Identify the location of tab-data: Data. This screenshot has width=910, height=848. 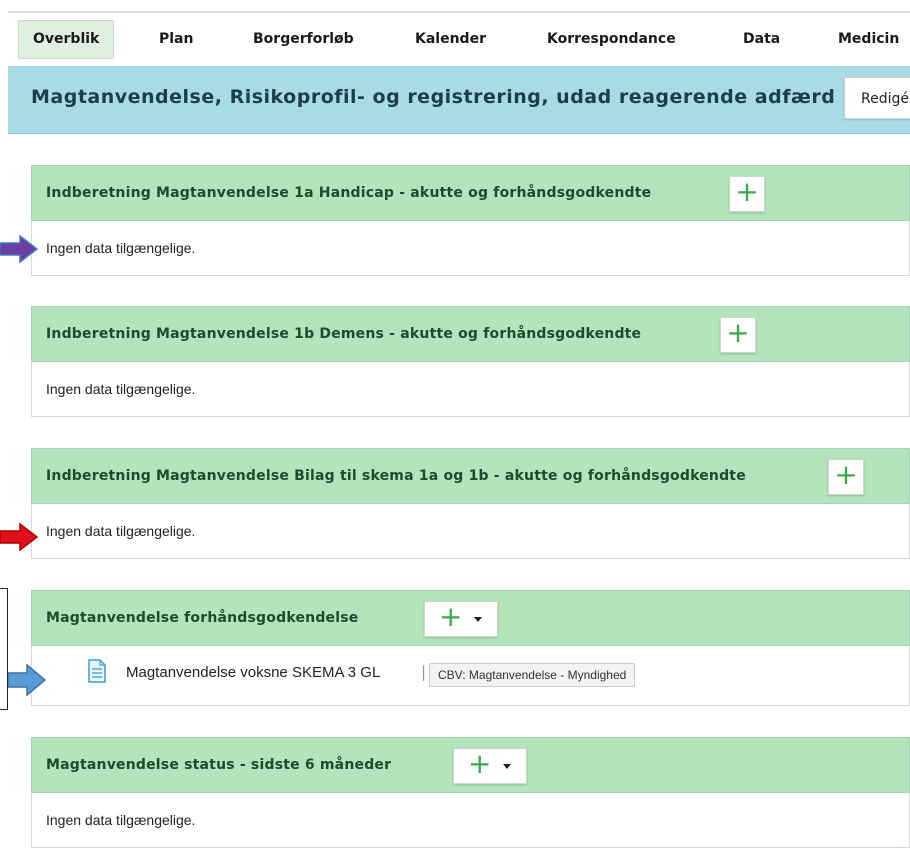
(761, 39).